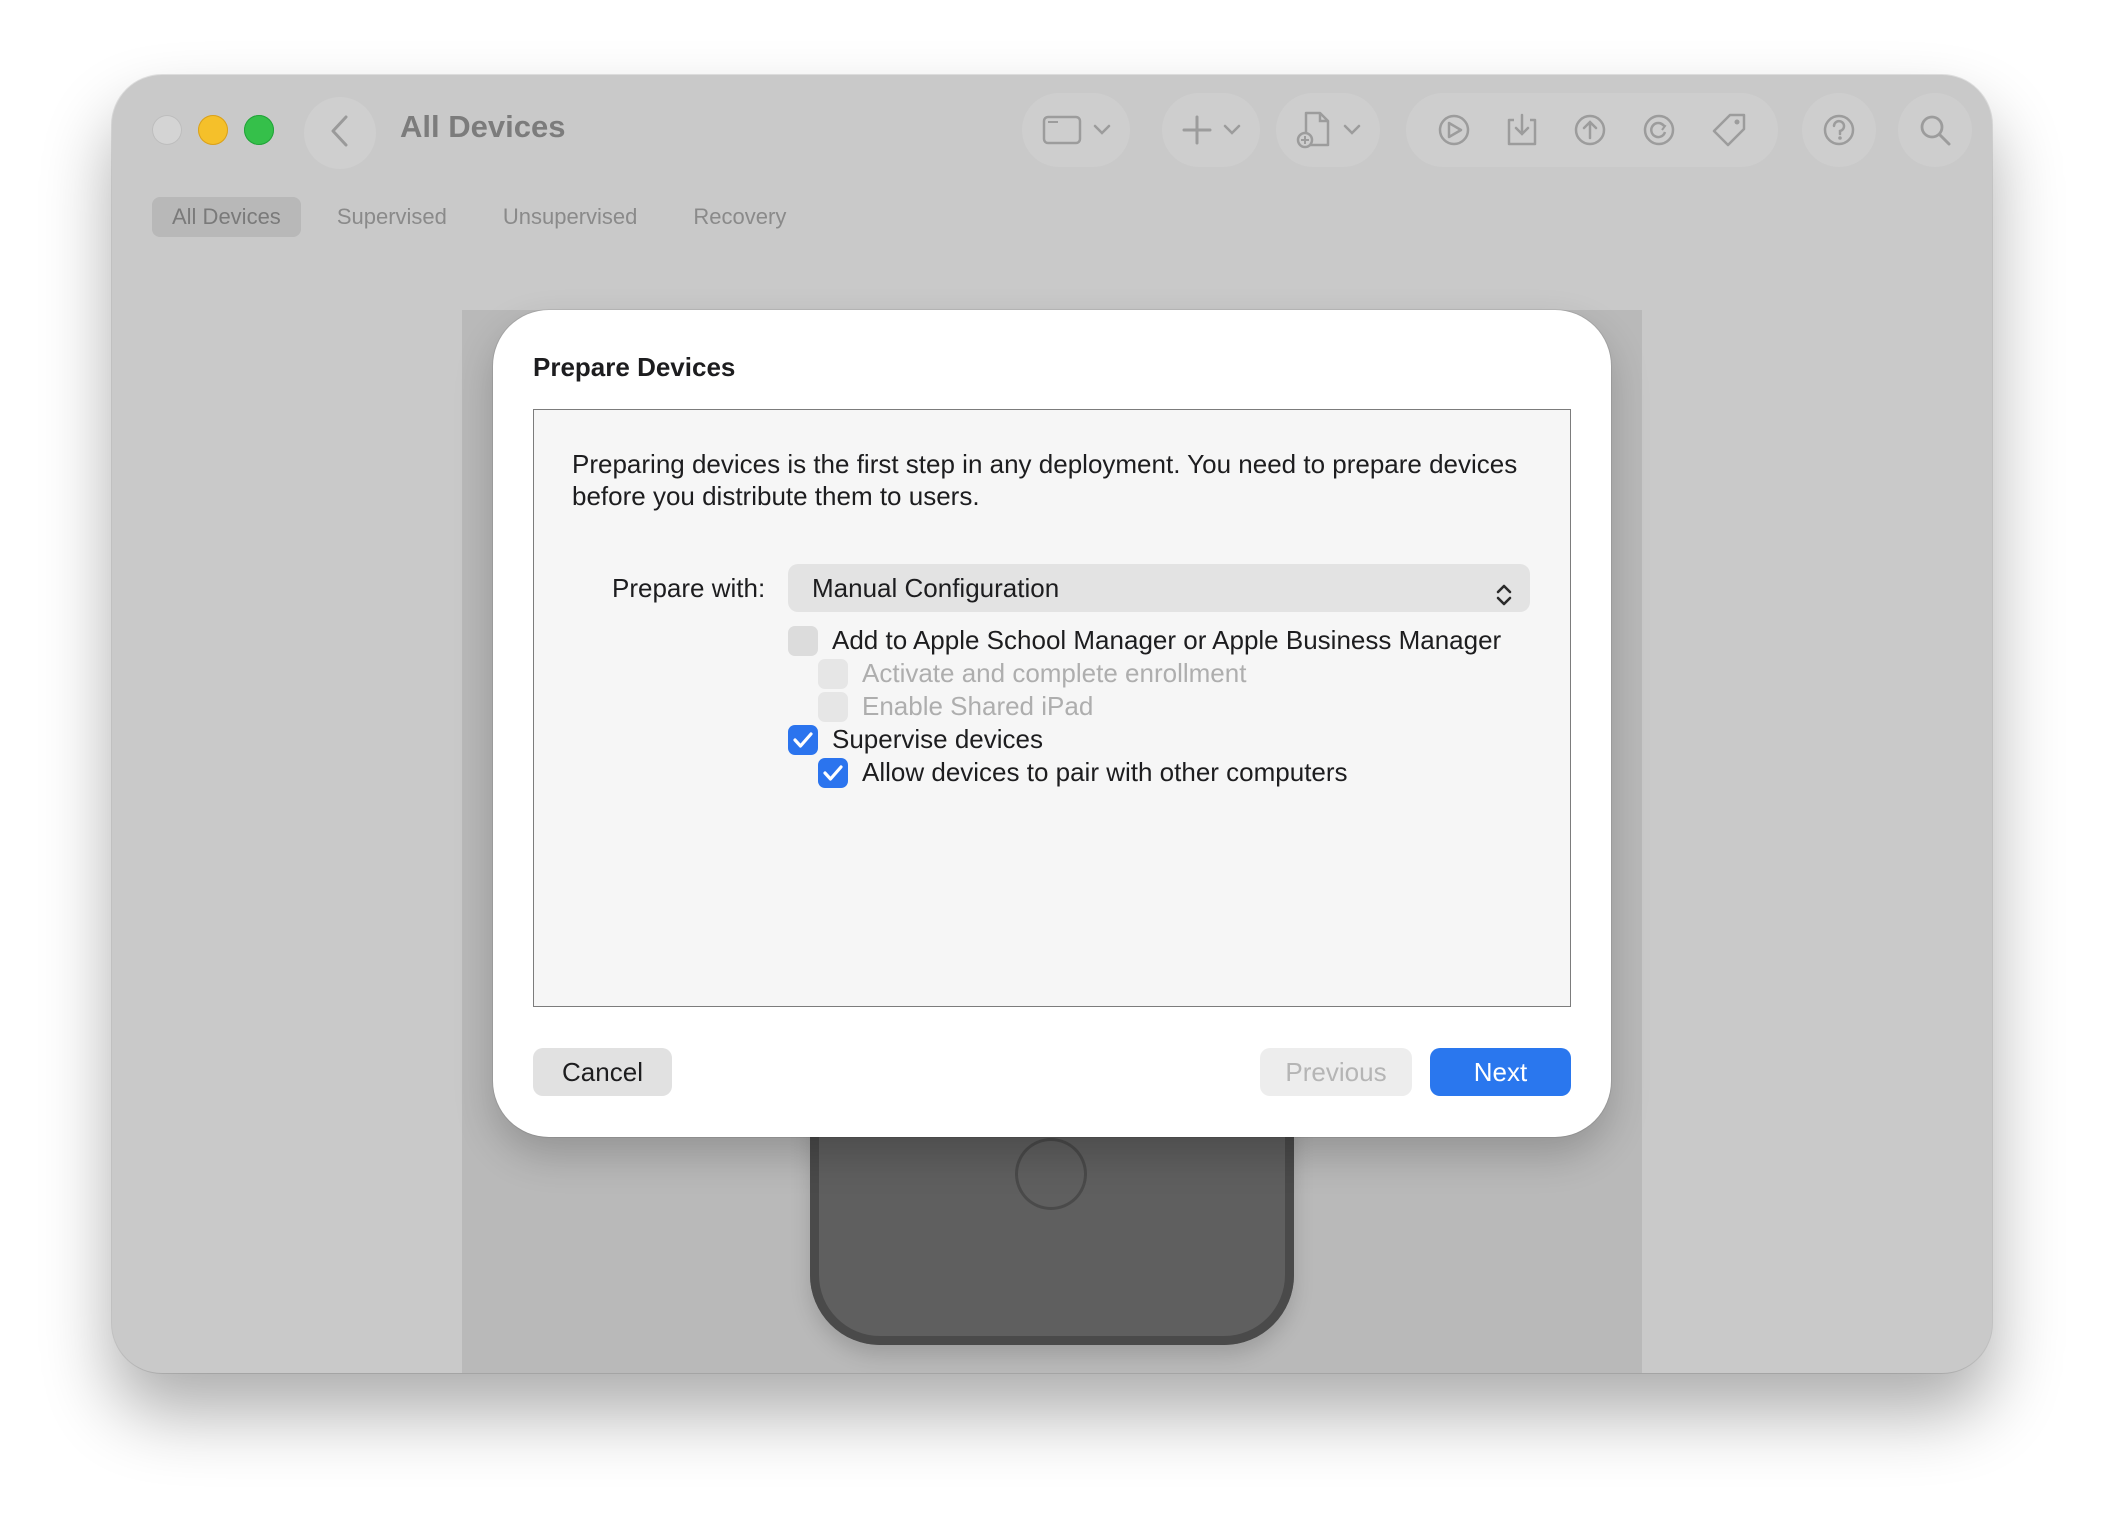 This screenshot has width=2102, height=1520. Describe the element at coordinates (1454, 130) in the screenshot. I see `apps-icon` at that location.